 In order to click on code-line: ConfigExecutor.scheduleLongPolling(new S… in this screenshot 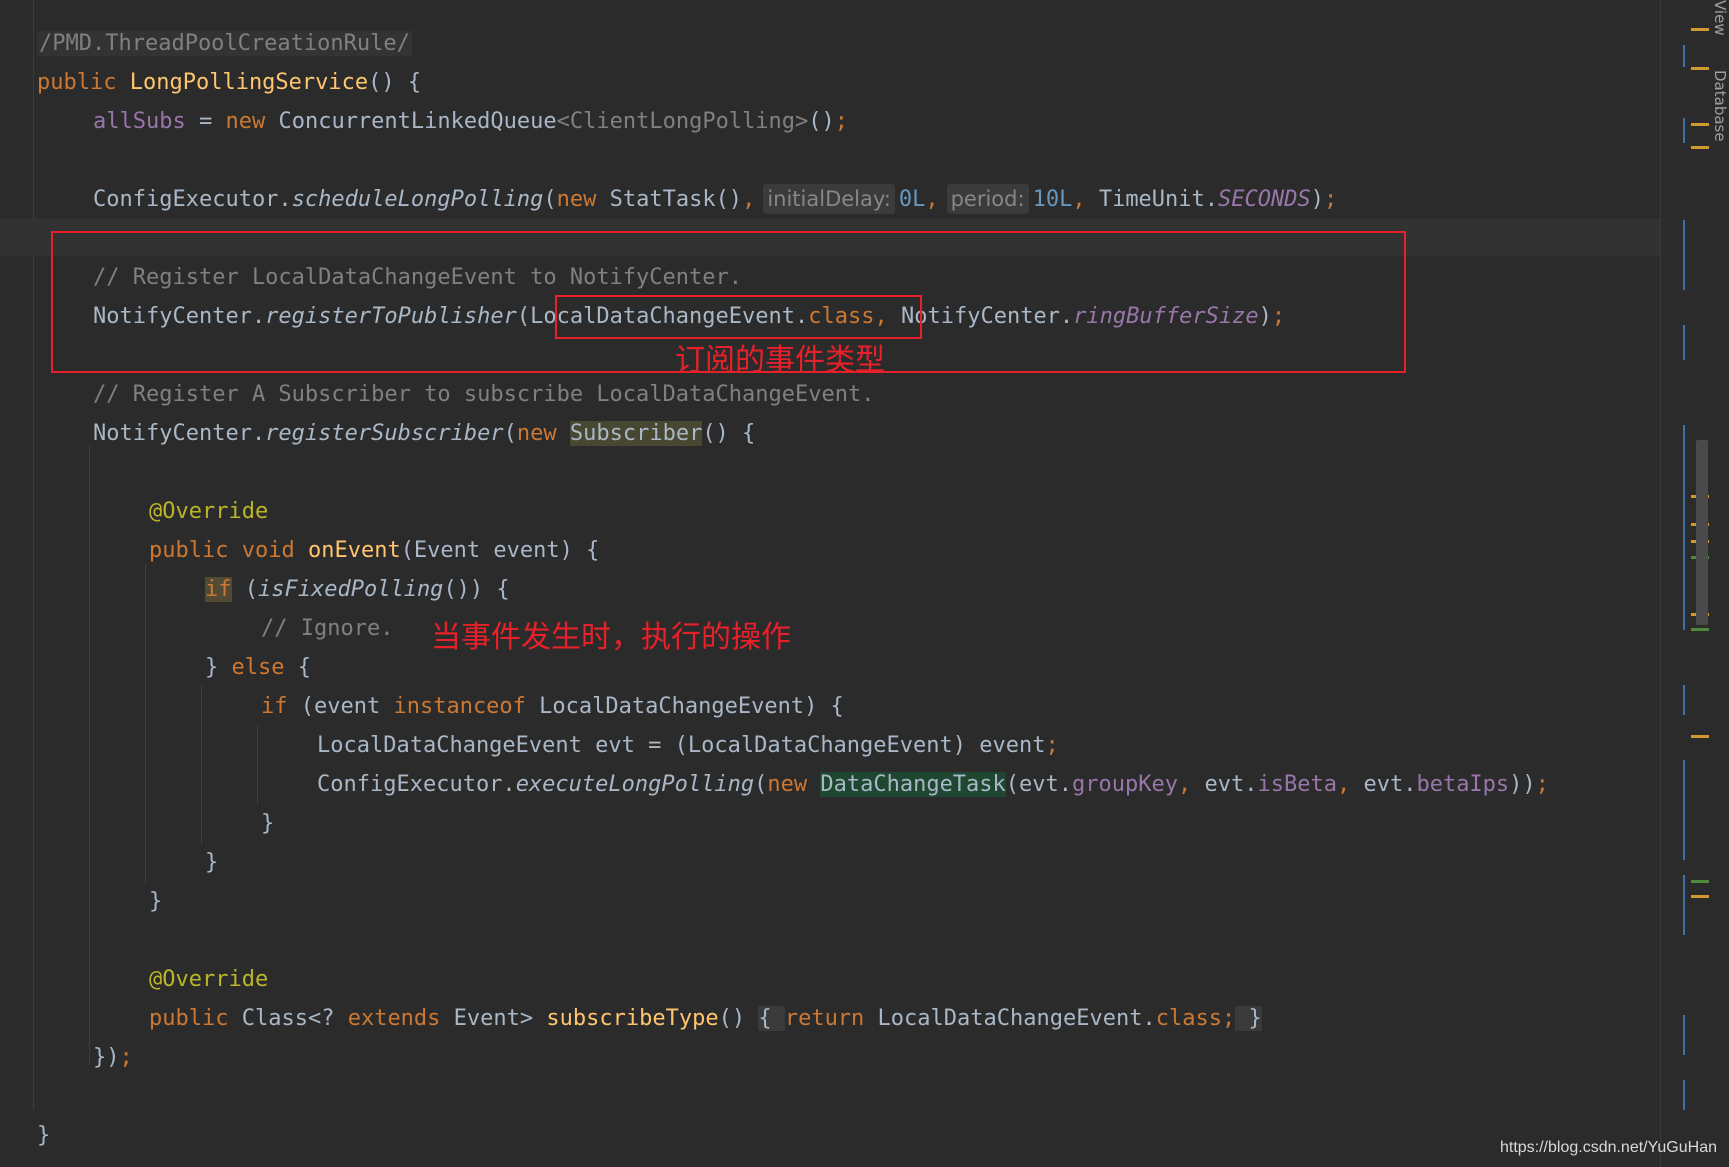, I will do `click(715, 199)`.